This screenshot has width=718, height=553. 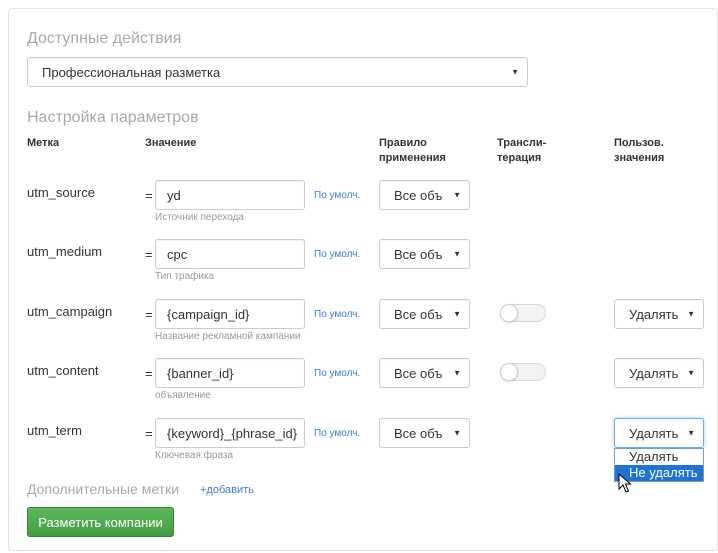 I want to click on actions-select: Профессиональная разметка ▼, so click(x=277, y=72).